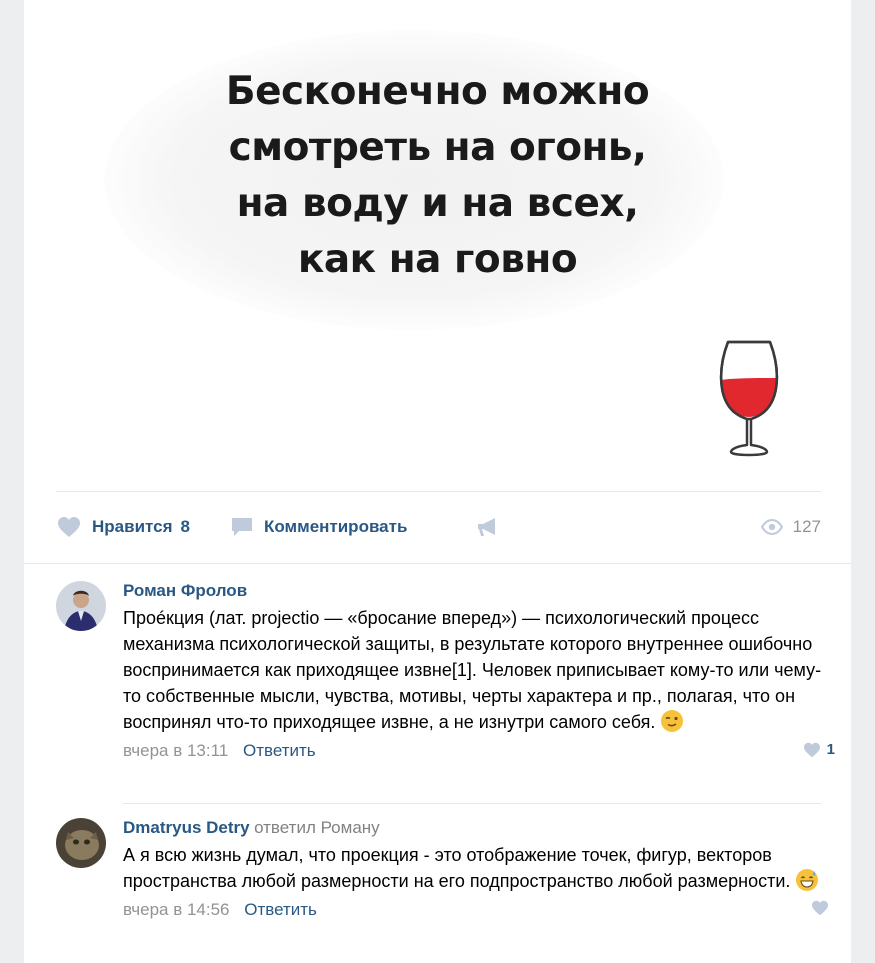 The image size is (875, 963). I want to click on megaphone-icon, so click(486, 527).